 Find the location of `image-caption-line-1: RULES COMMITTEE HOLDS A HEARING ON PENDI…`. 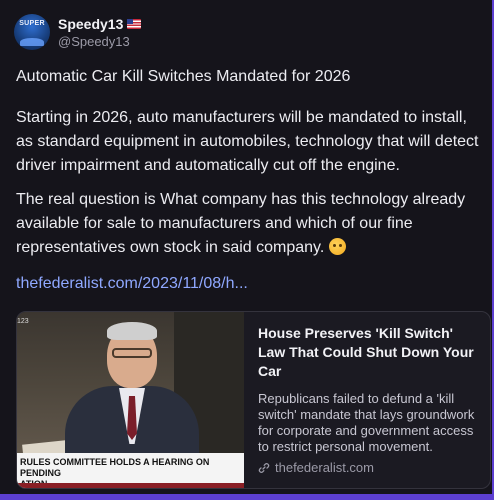

image-caption-line-1: RULES COMMITTEE HOLDS A HEARING ON PENDI… is located at coordinates (115, 467).